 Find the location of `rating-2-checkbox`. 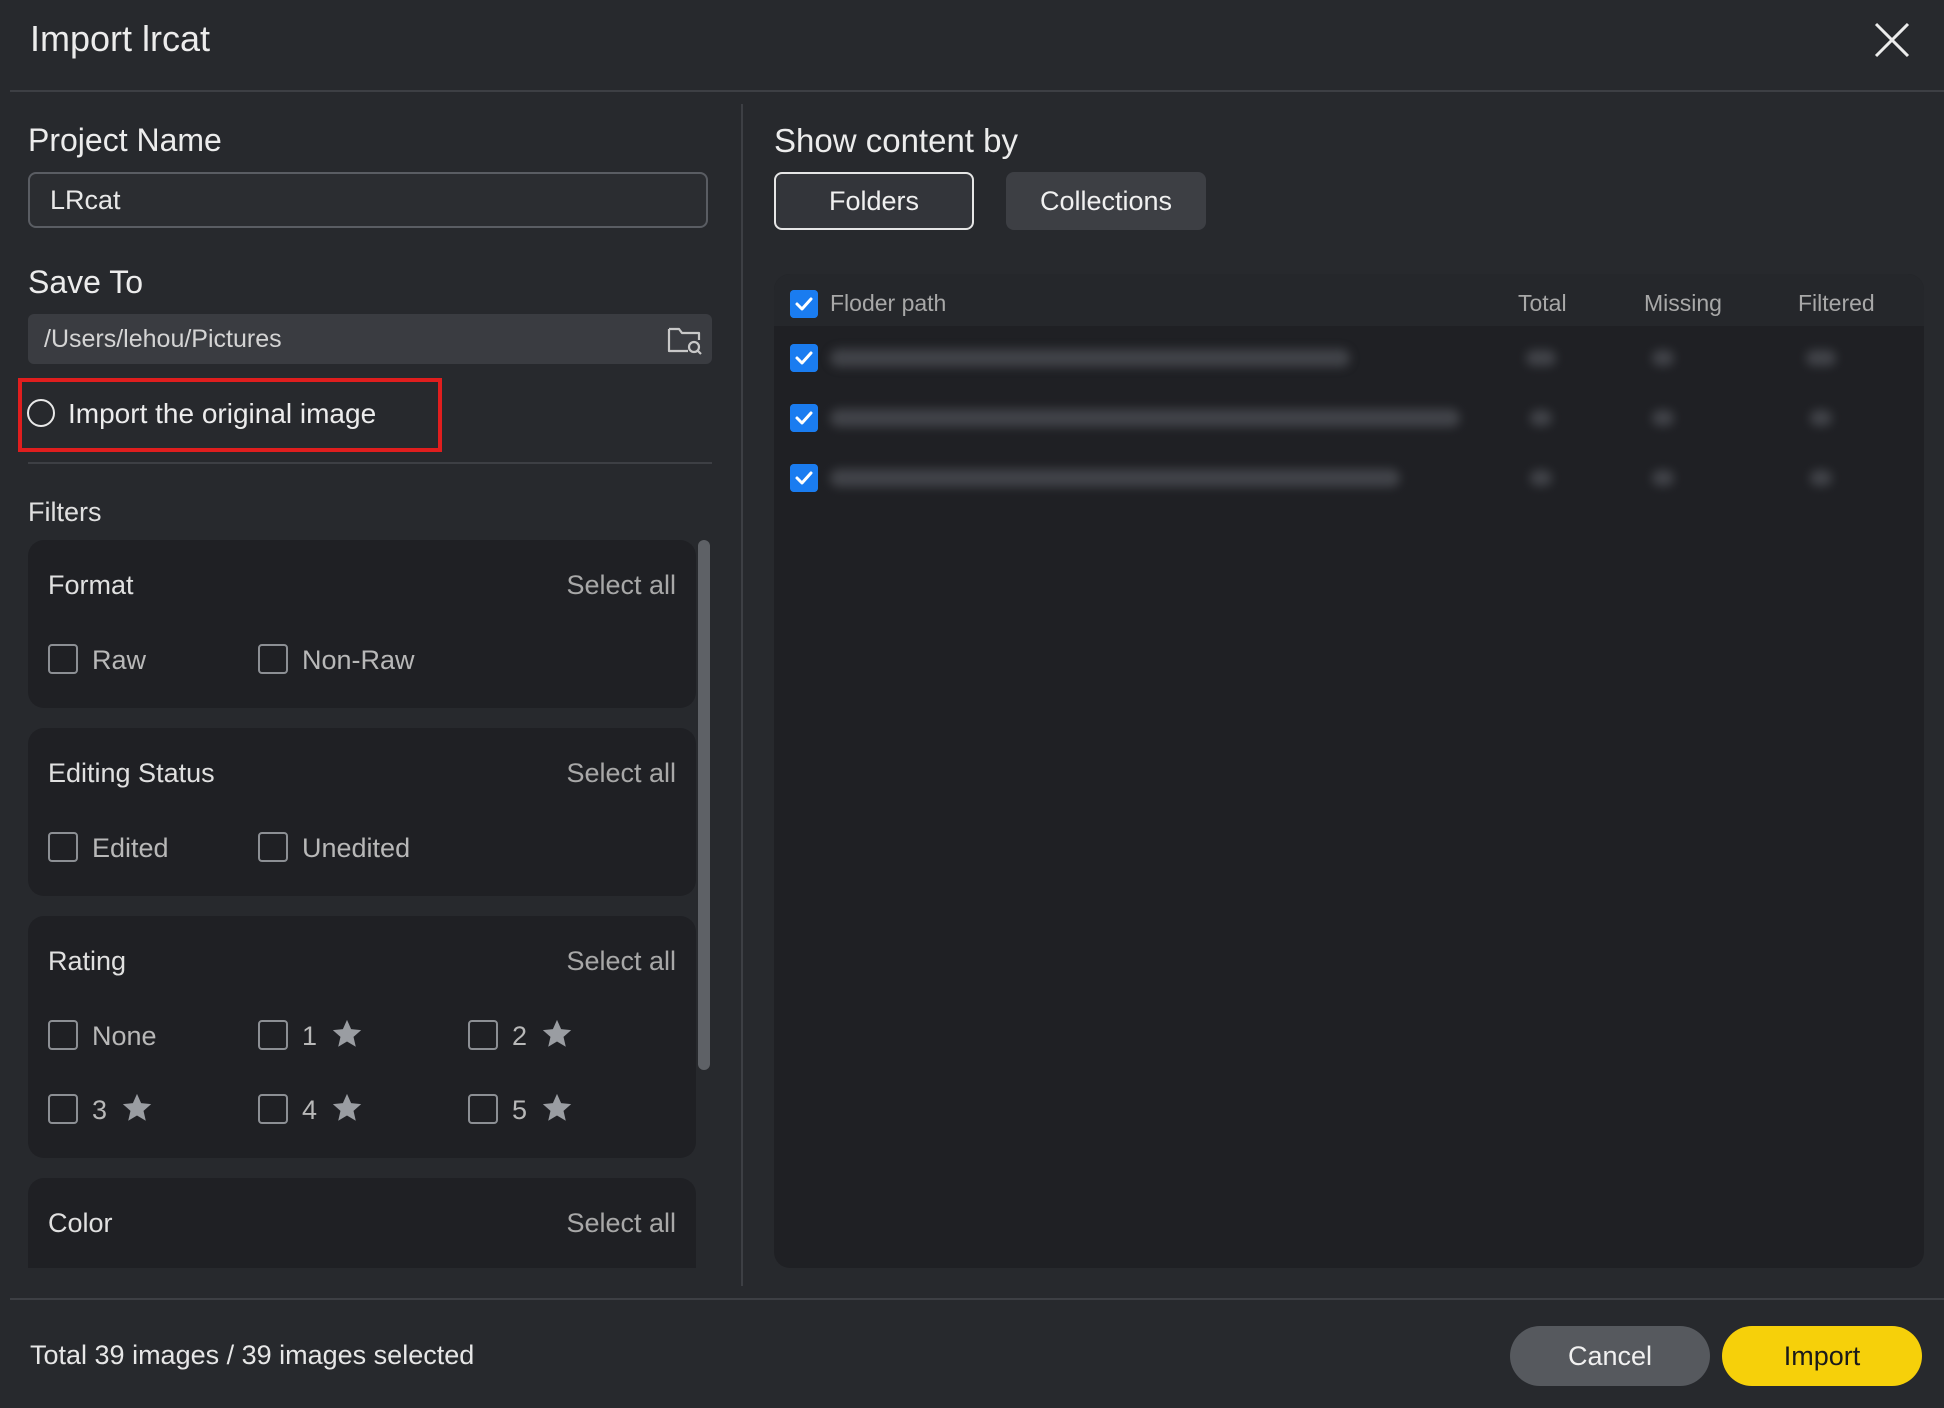

rating-2-checkbox is located at coordinates (483, 1035).